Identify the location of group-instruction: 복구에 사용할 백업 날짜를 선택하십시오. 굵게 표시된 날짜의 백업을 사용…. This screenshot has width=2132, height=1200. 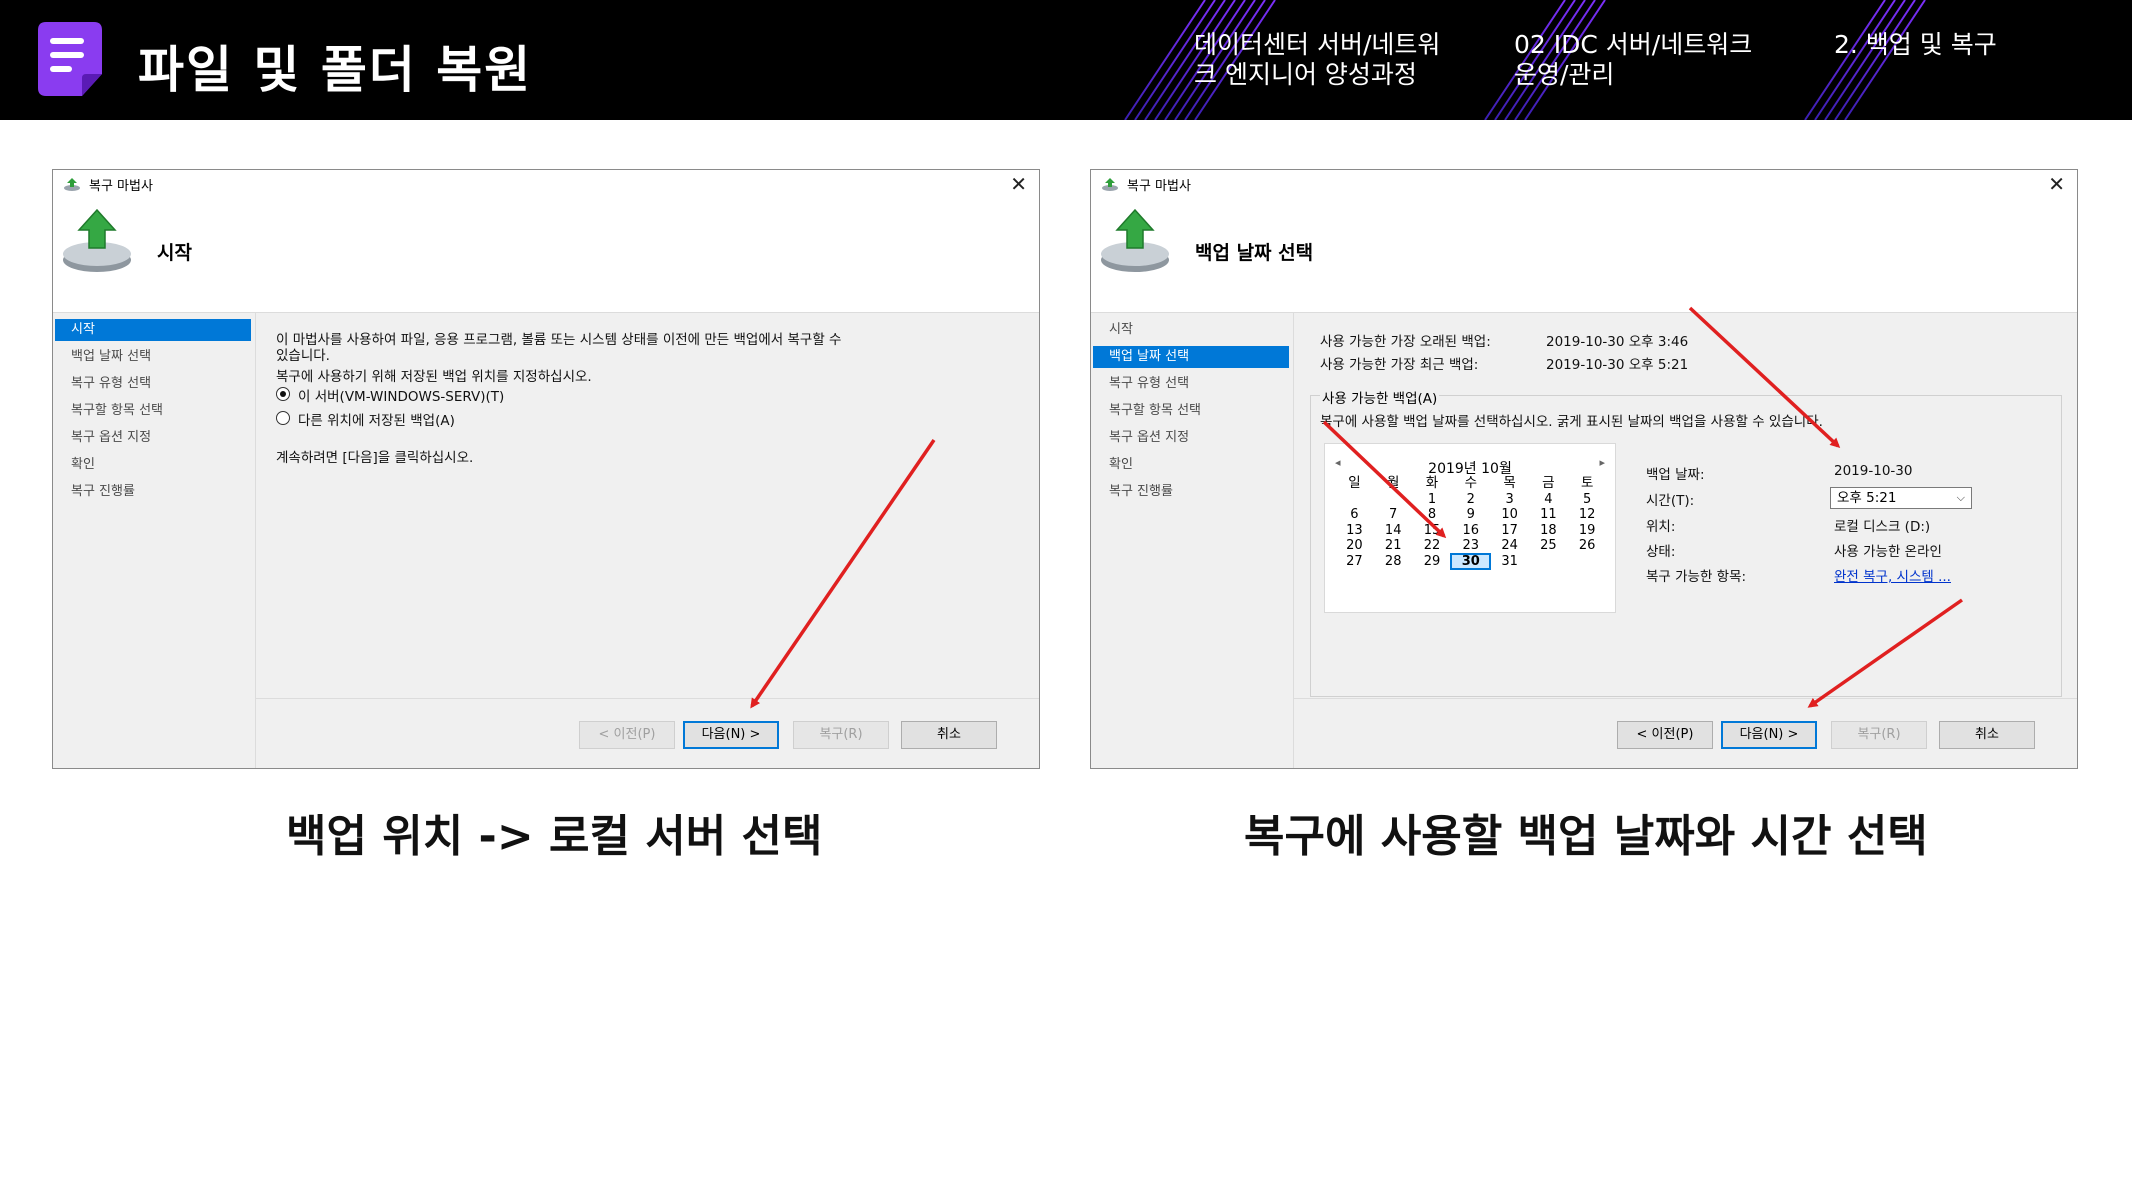
(1571, 422).